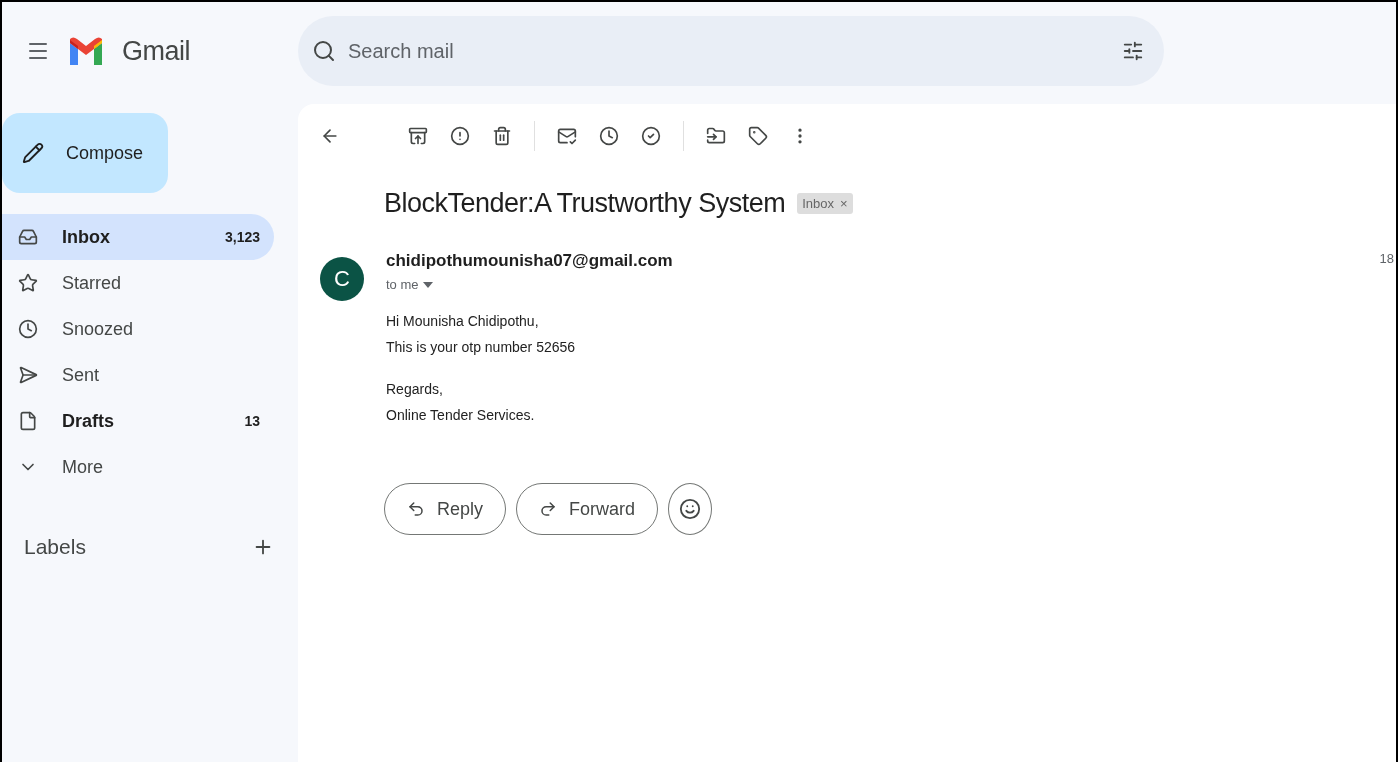 The width and height of the screenshot is (1398, 762). Describe the element at coordinates (324, 51) in the screenshot. I see `search-icon` at that location.